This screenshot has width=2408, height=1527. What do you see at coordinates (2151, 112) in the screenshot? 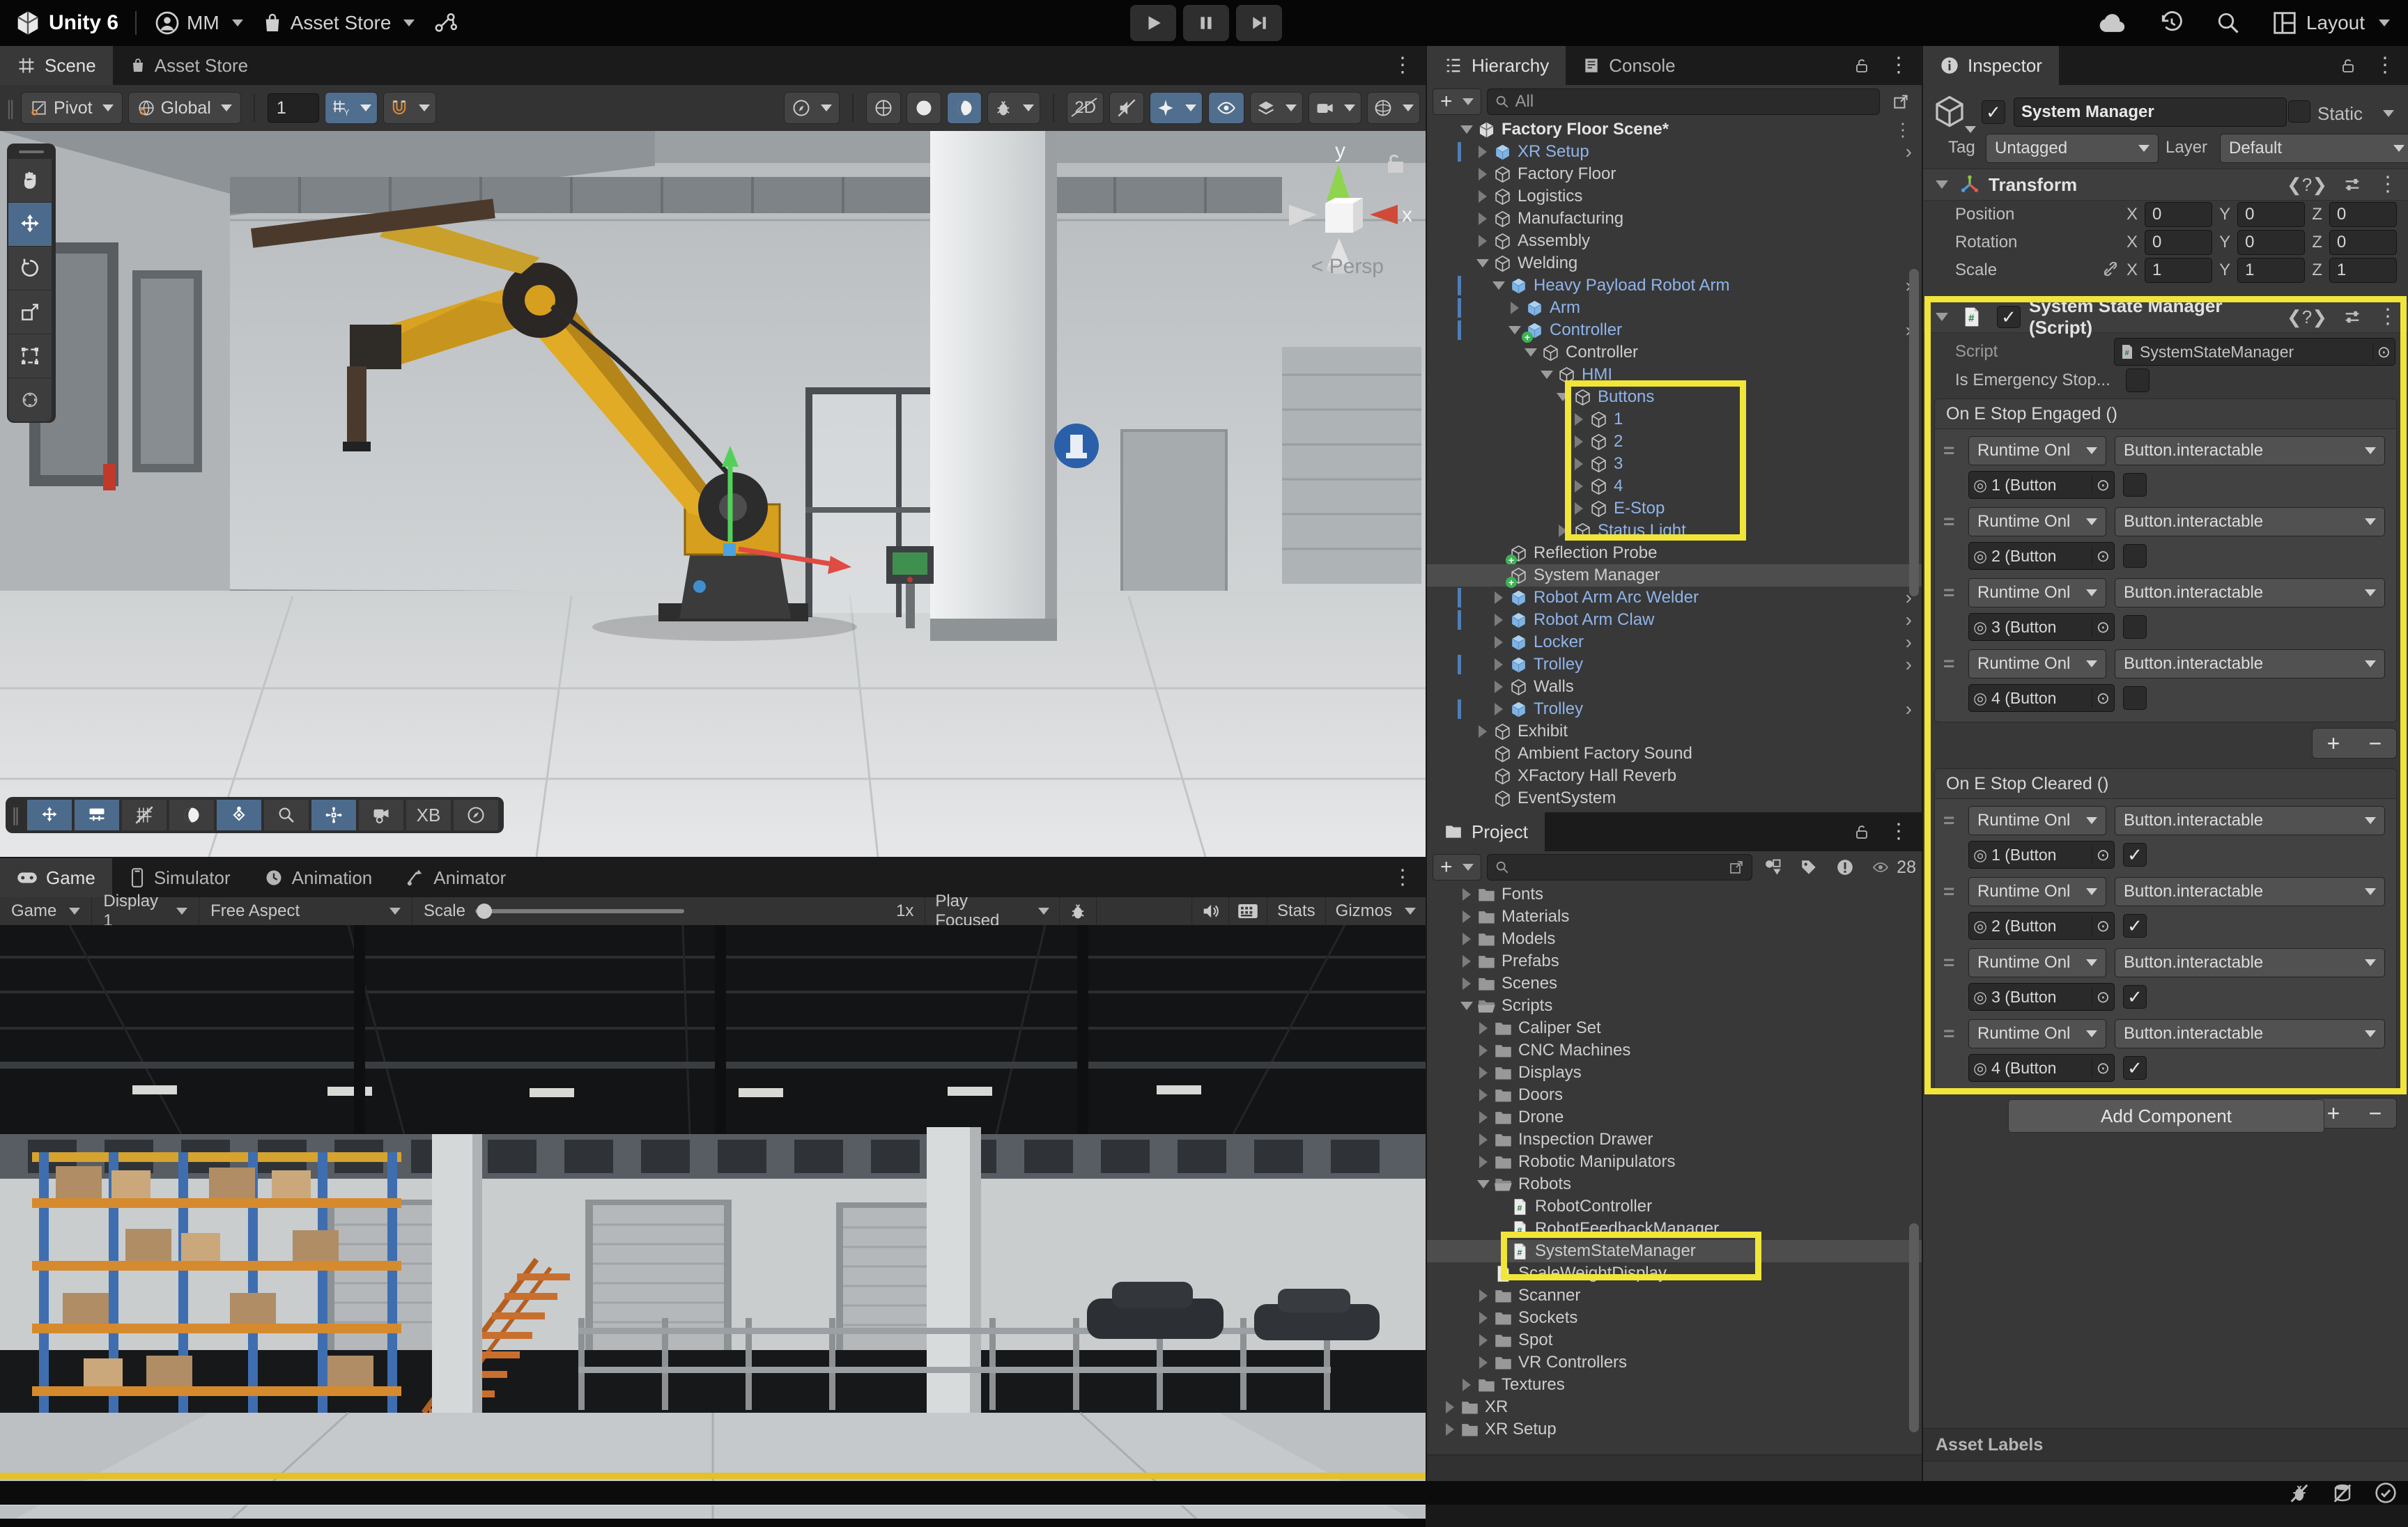
I see `name-field: System Manager` at bounding box center [2151, 112].